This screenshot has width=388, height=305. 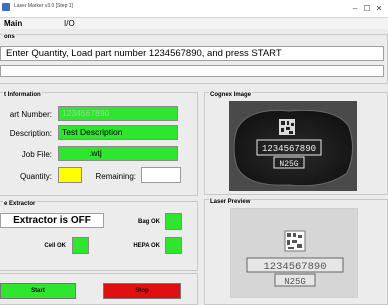 I want to click on laser-code-number: 1234567890, so click(x=294, y=267).